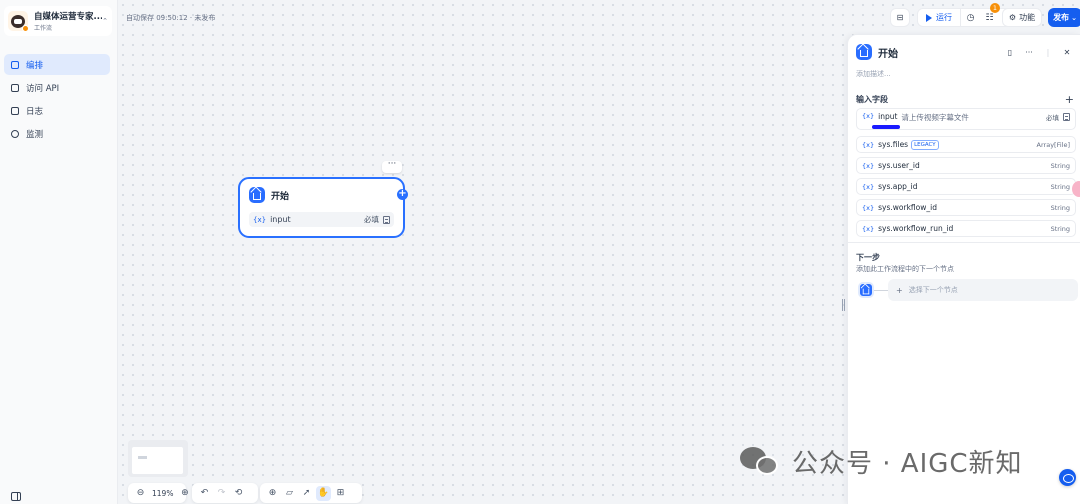 The height and width of the screenshot is (504, 1080). I want to click on node-variable: {x} input 必填, so click(321, 219).